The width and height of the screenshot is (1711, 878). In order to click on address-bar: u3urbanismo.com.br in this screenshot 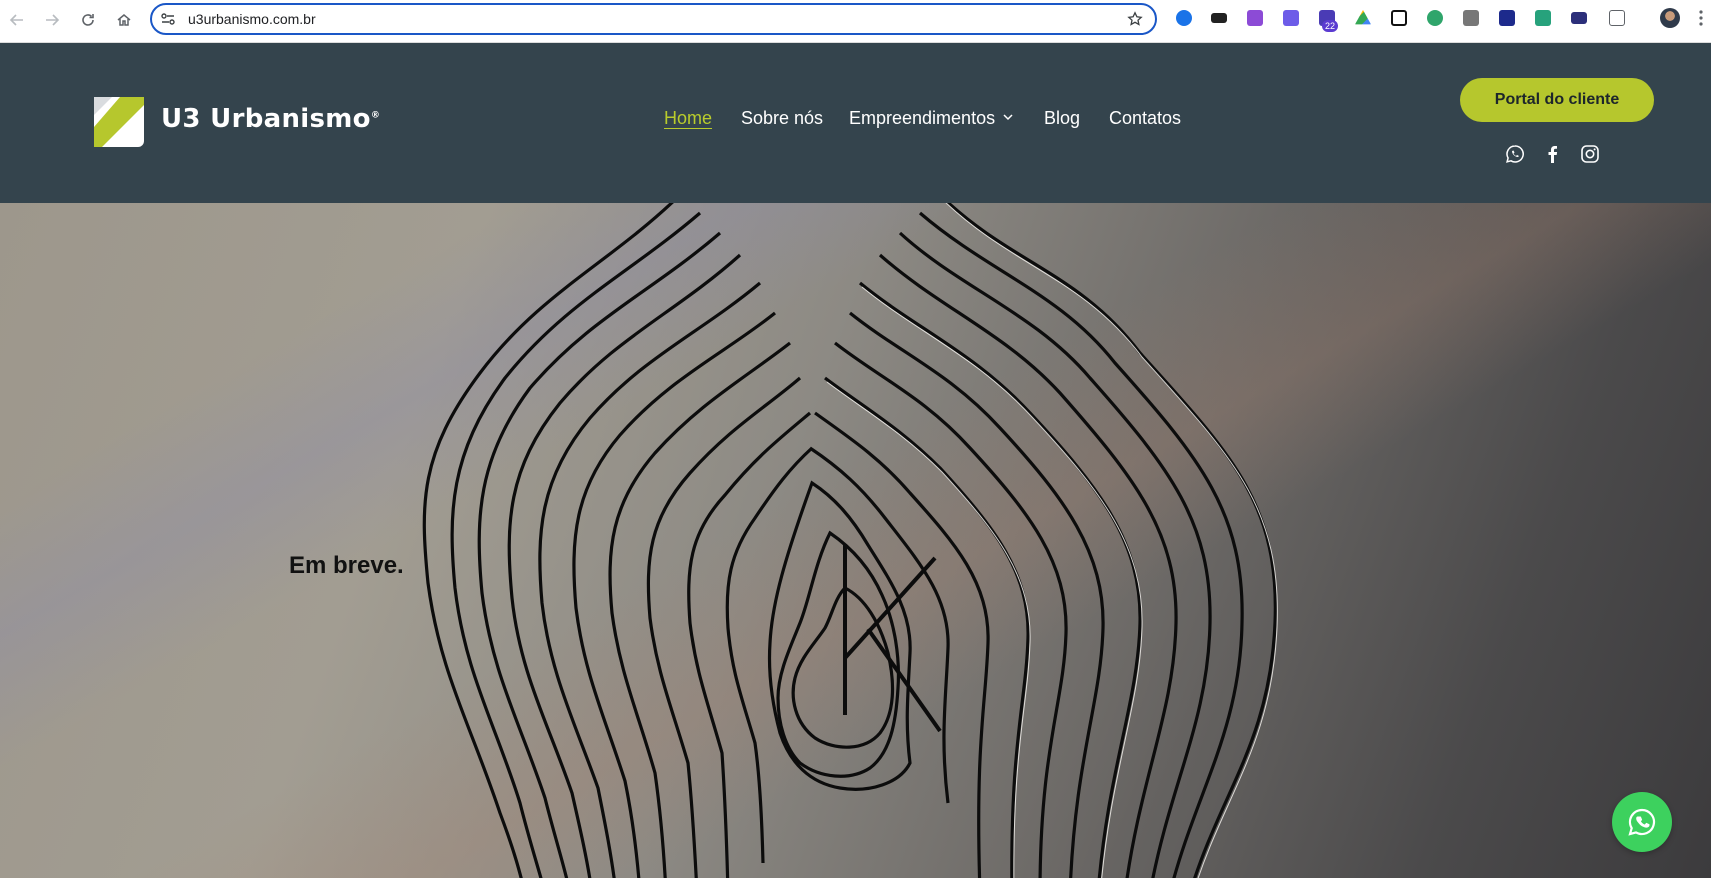, I will do `click(653, 19)`.